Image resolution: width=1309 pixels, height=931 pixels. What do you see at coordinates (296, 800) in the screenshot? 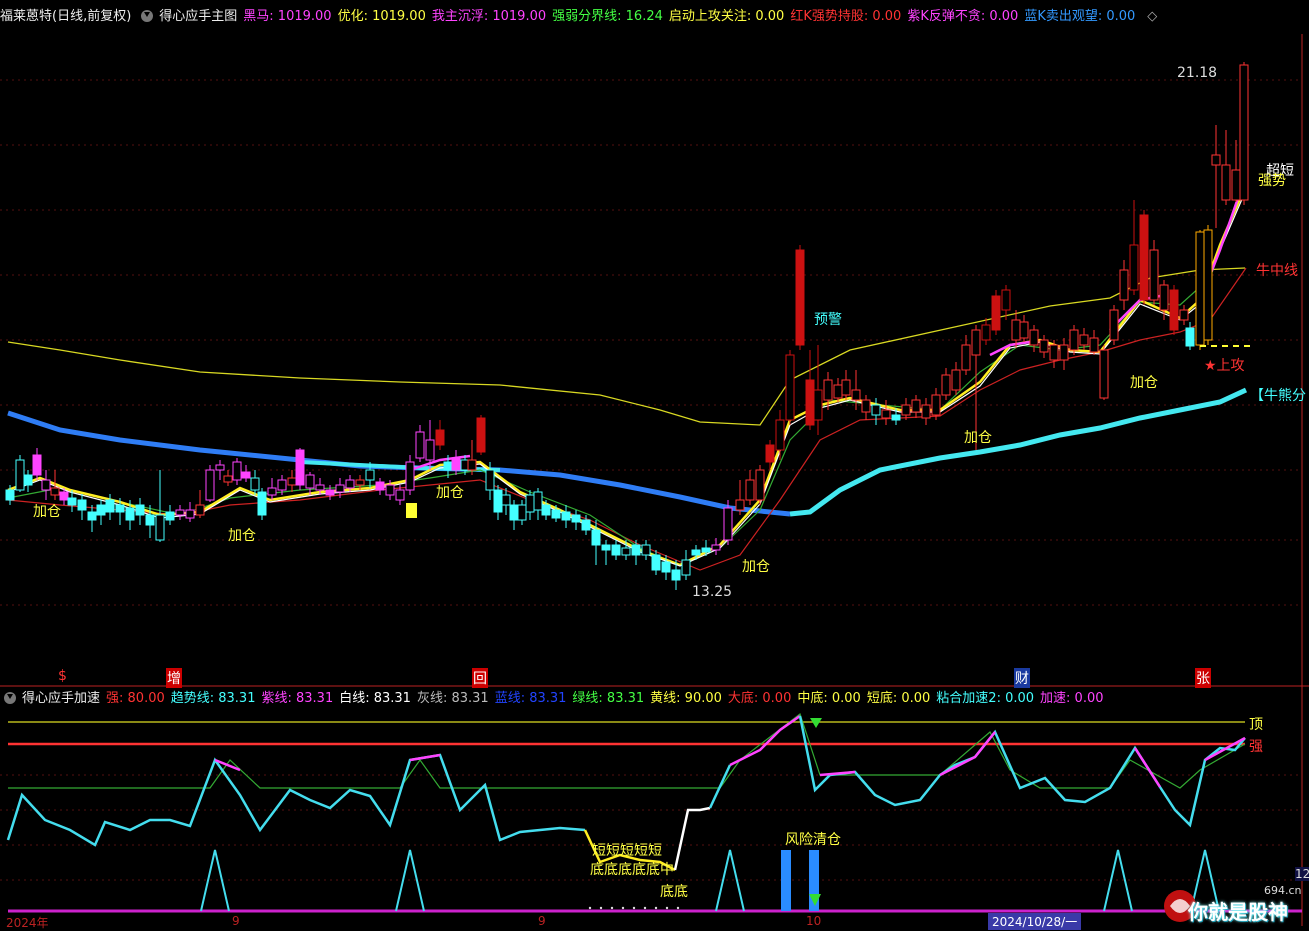
I see `trend-line-a` at bounding box center [296, 800].